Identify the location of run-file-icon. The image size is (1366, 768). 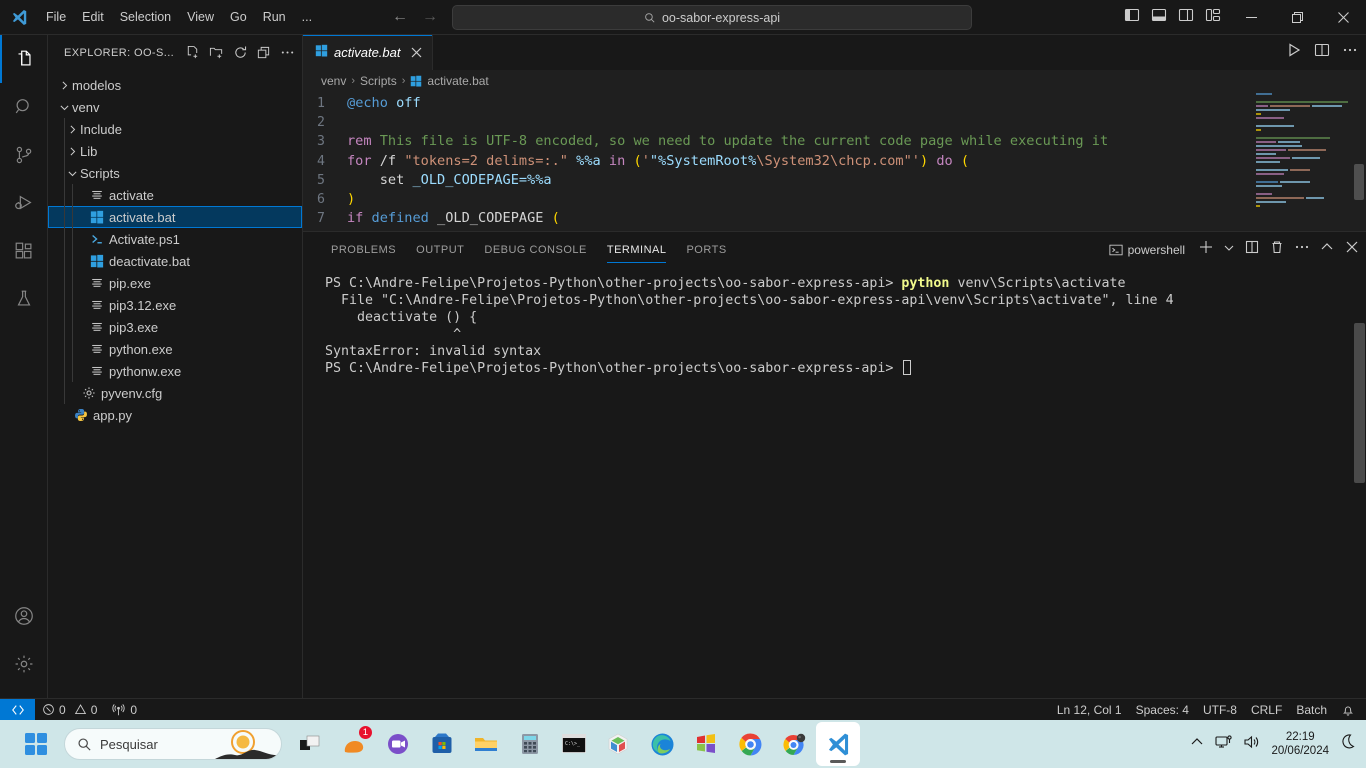
(1294, 52).